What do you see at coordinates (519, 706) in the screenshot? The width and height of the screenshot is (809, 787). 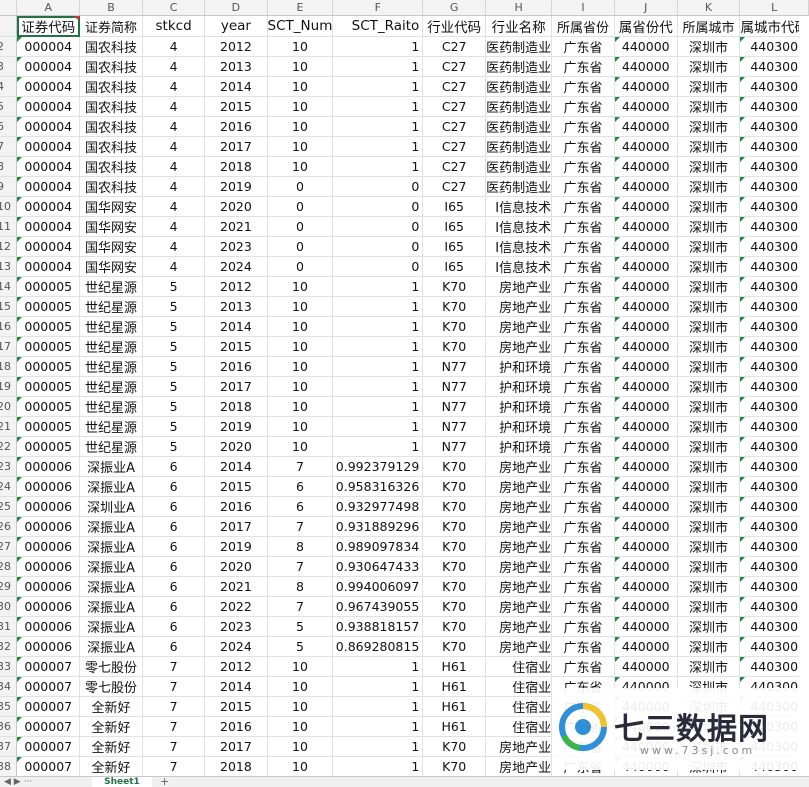 I see `table-cell: 住宿业` at bounding box center [519, 706].